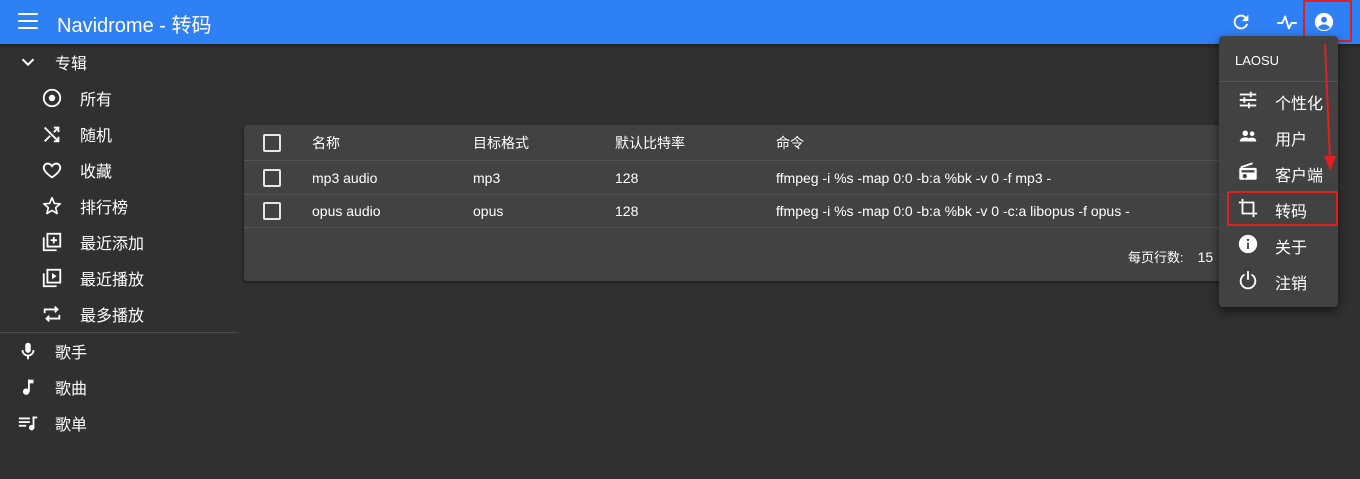  What do you see at coordinates (104, 208) in the screenshot?
I see `sidebar-item-label: 排行榜` at bounding box center [104, 208].